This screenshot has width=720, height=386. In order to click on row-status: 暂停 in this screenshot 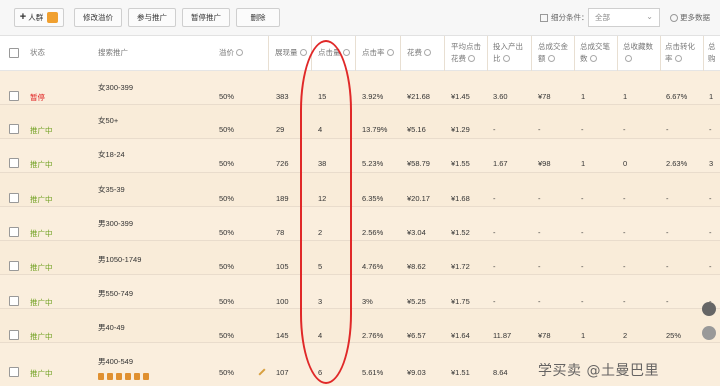, I will do `click(37, 97)`.